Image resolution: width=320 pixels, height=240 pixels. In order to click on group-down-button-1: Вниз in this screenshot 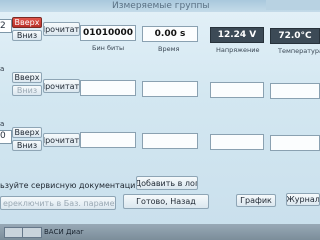, I will do `click(27, 35)`.